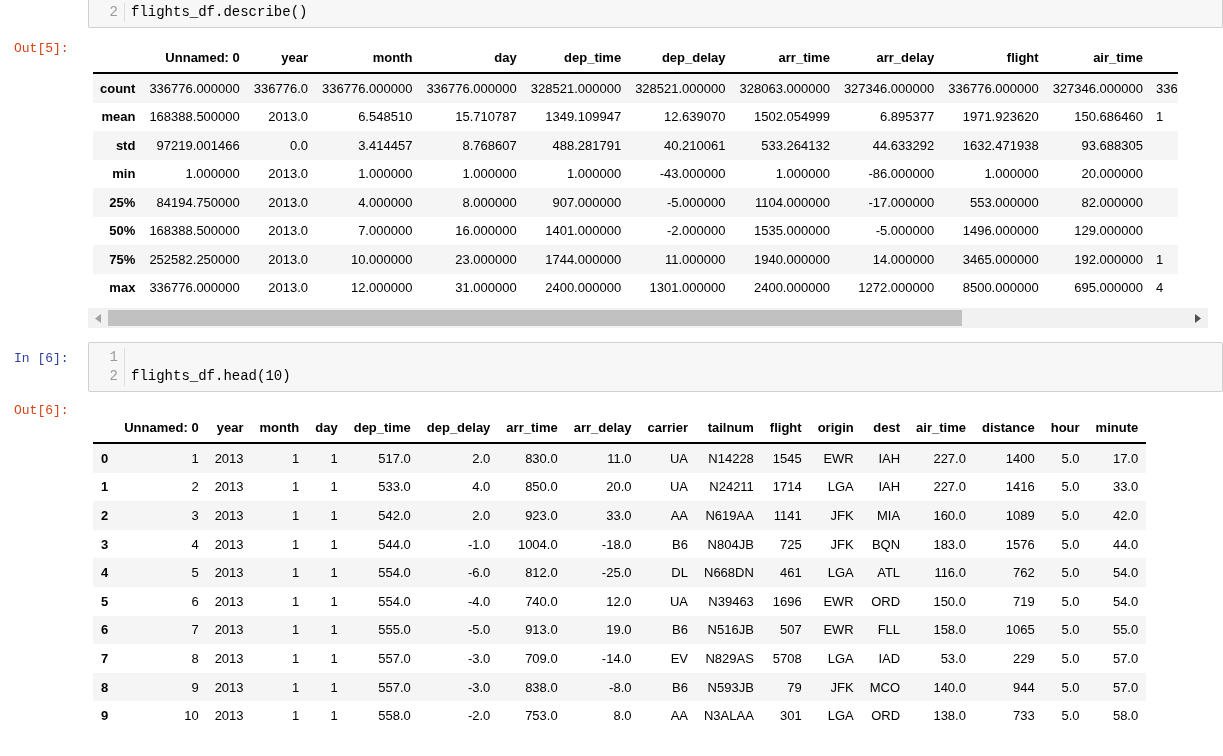 Image resolution: width=1223 pixels, height=756 pixels. Describe the element at coordinates (382, 687) in the screenshot. I see `table-cell: 557.0` at that location.